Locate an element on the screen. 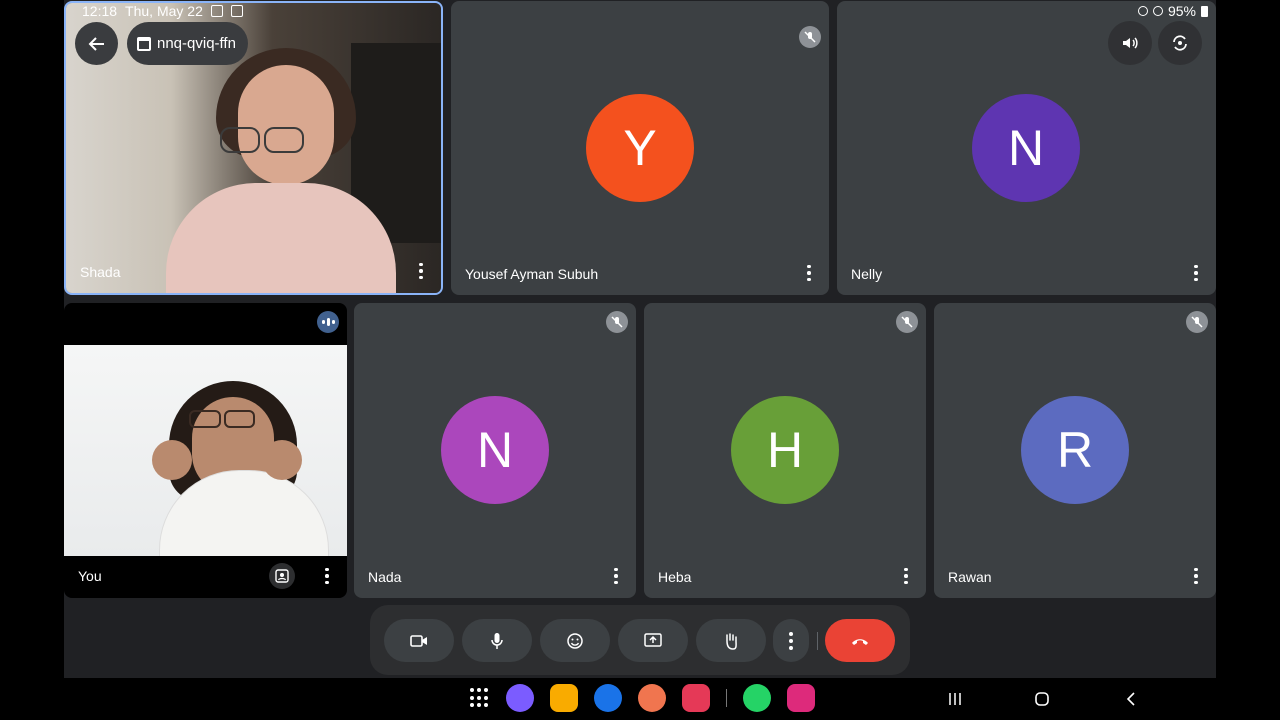 This screenshot has height=720, width=1280. video-hands is located at coordinates (227, 460).